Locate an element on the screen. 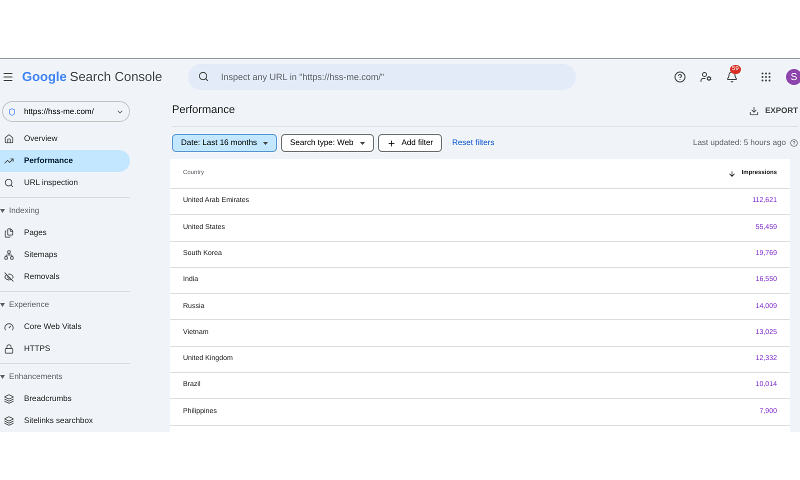  section-header: Indexing is located at coordinates (65, 211).